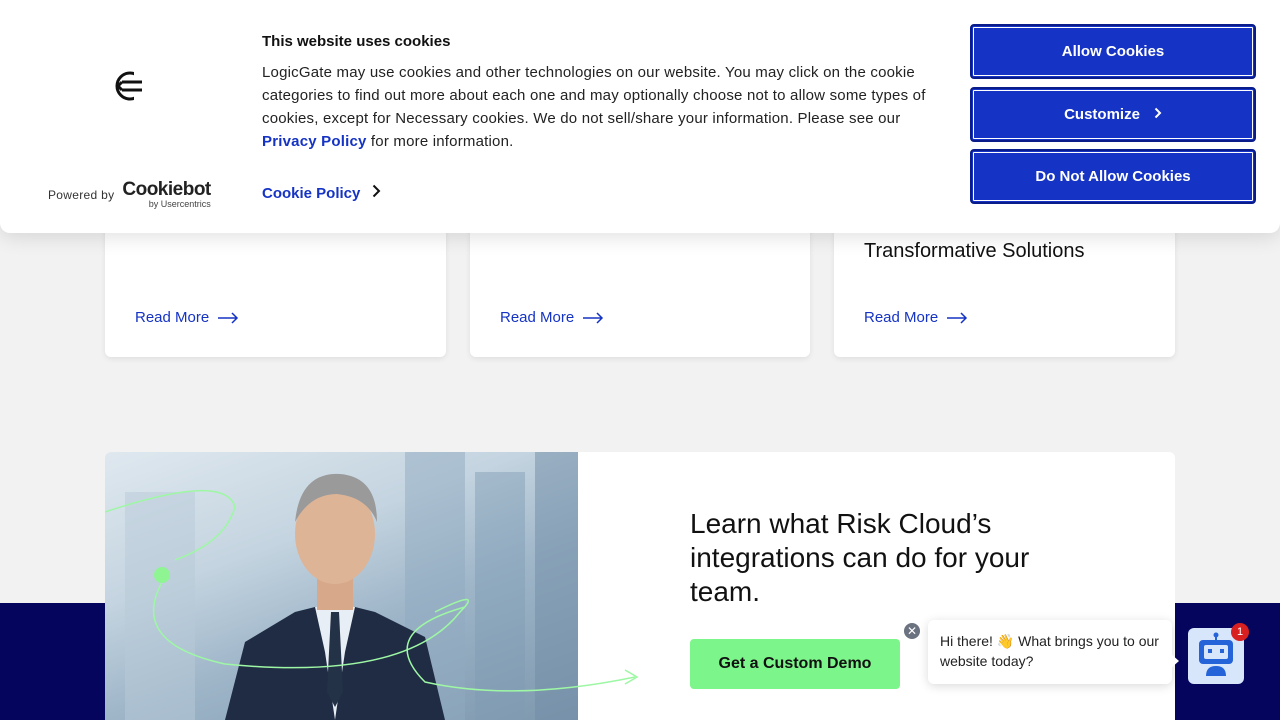  What do you see at coordinates (130, 86) in the screenshot?
I see `logicgate-logo-icon` at bounding box center [130, 86].